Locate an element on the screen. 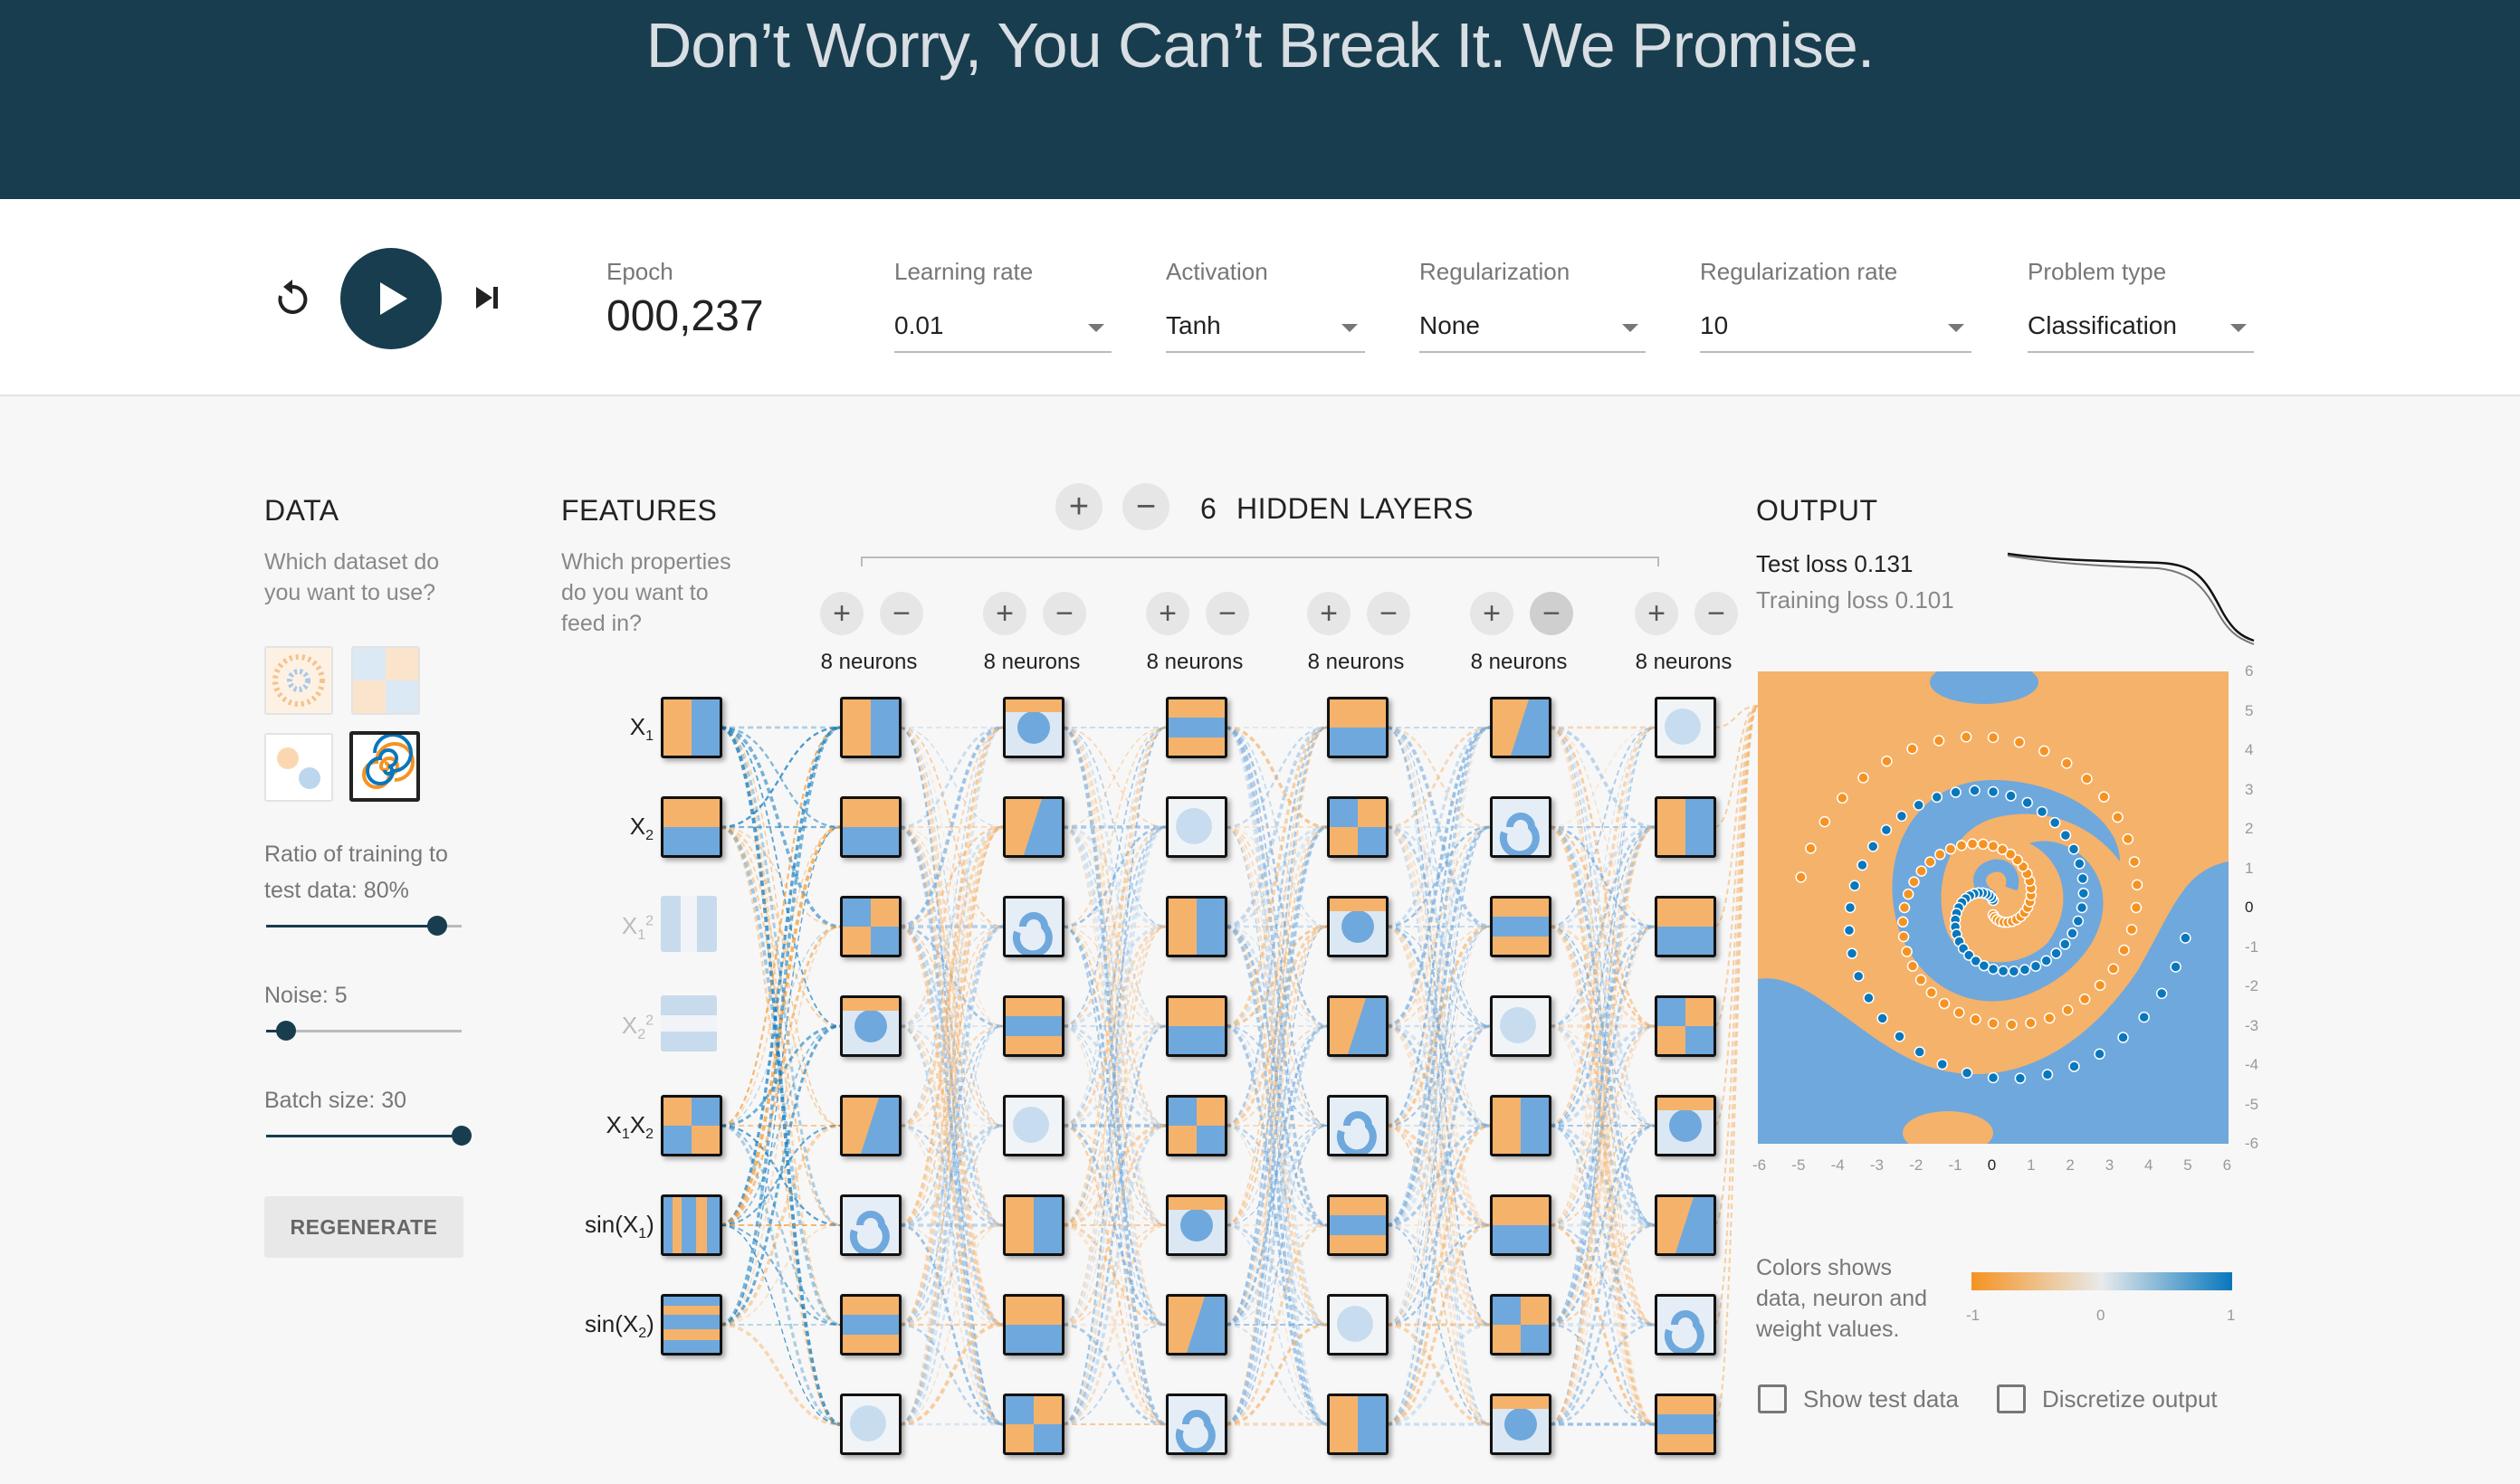  discretize-output-checkbox: Discretize output is located at coordinates (2107, 1398).